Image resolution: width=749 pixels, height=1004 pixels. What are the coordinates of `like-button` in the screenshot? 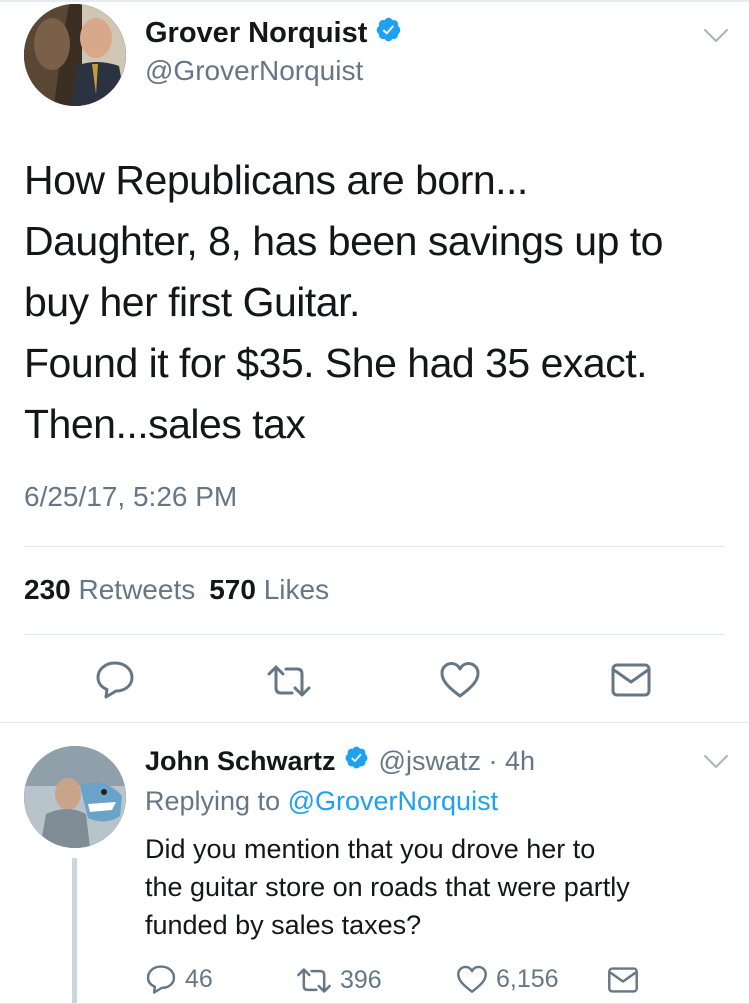 It's located at (460, 680).